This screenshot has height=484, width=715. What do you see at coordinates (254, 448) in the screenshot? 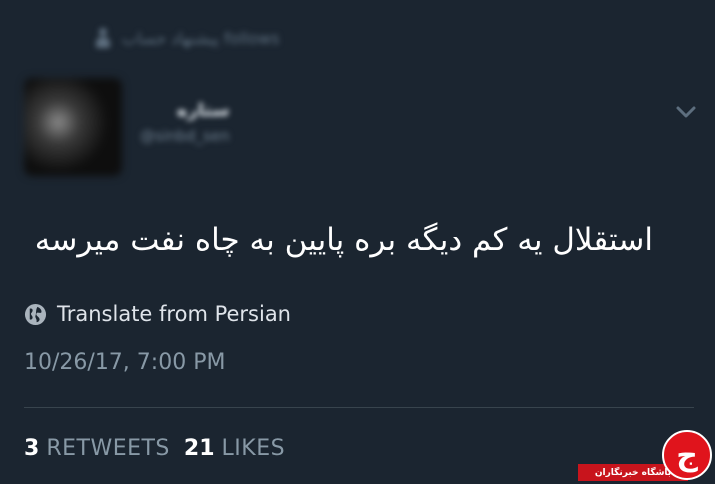
I see `likes-label: LIKES` at bounding box center [254, 448].